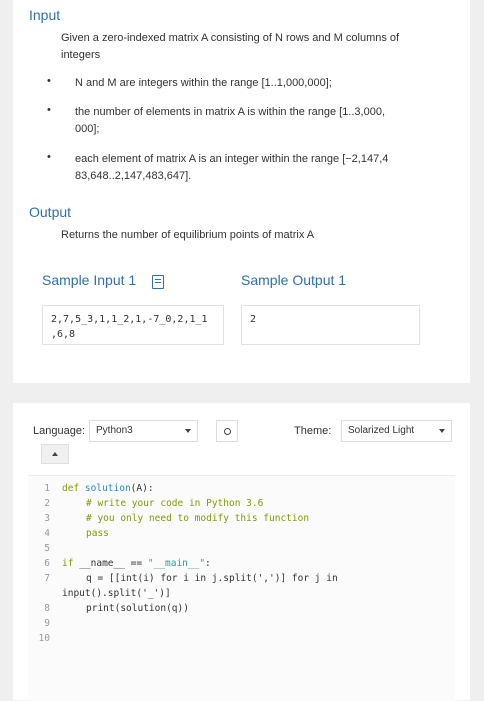 This screenshot has height=701, width=484. I want to click on code-line: 5, so click(241, 548).